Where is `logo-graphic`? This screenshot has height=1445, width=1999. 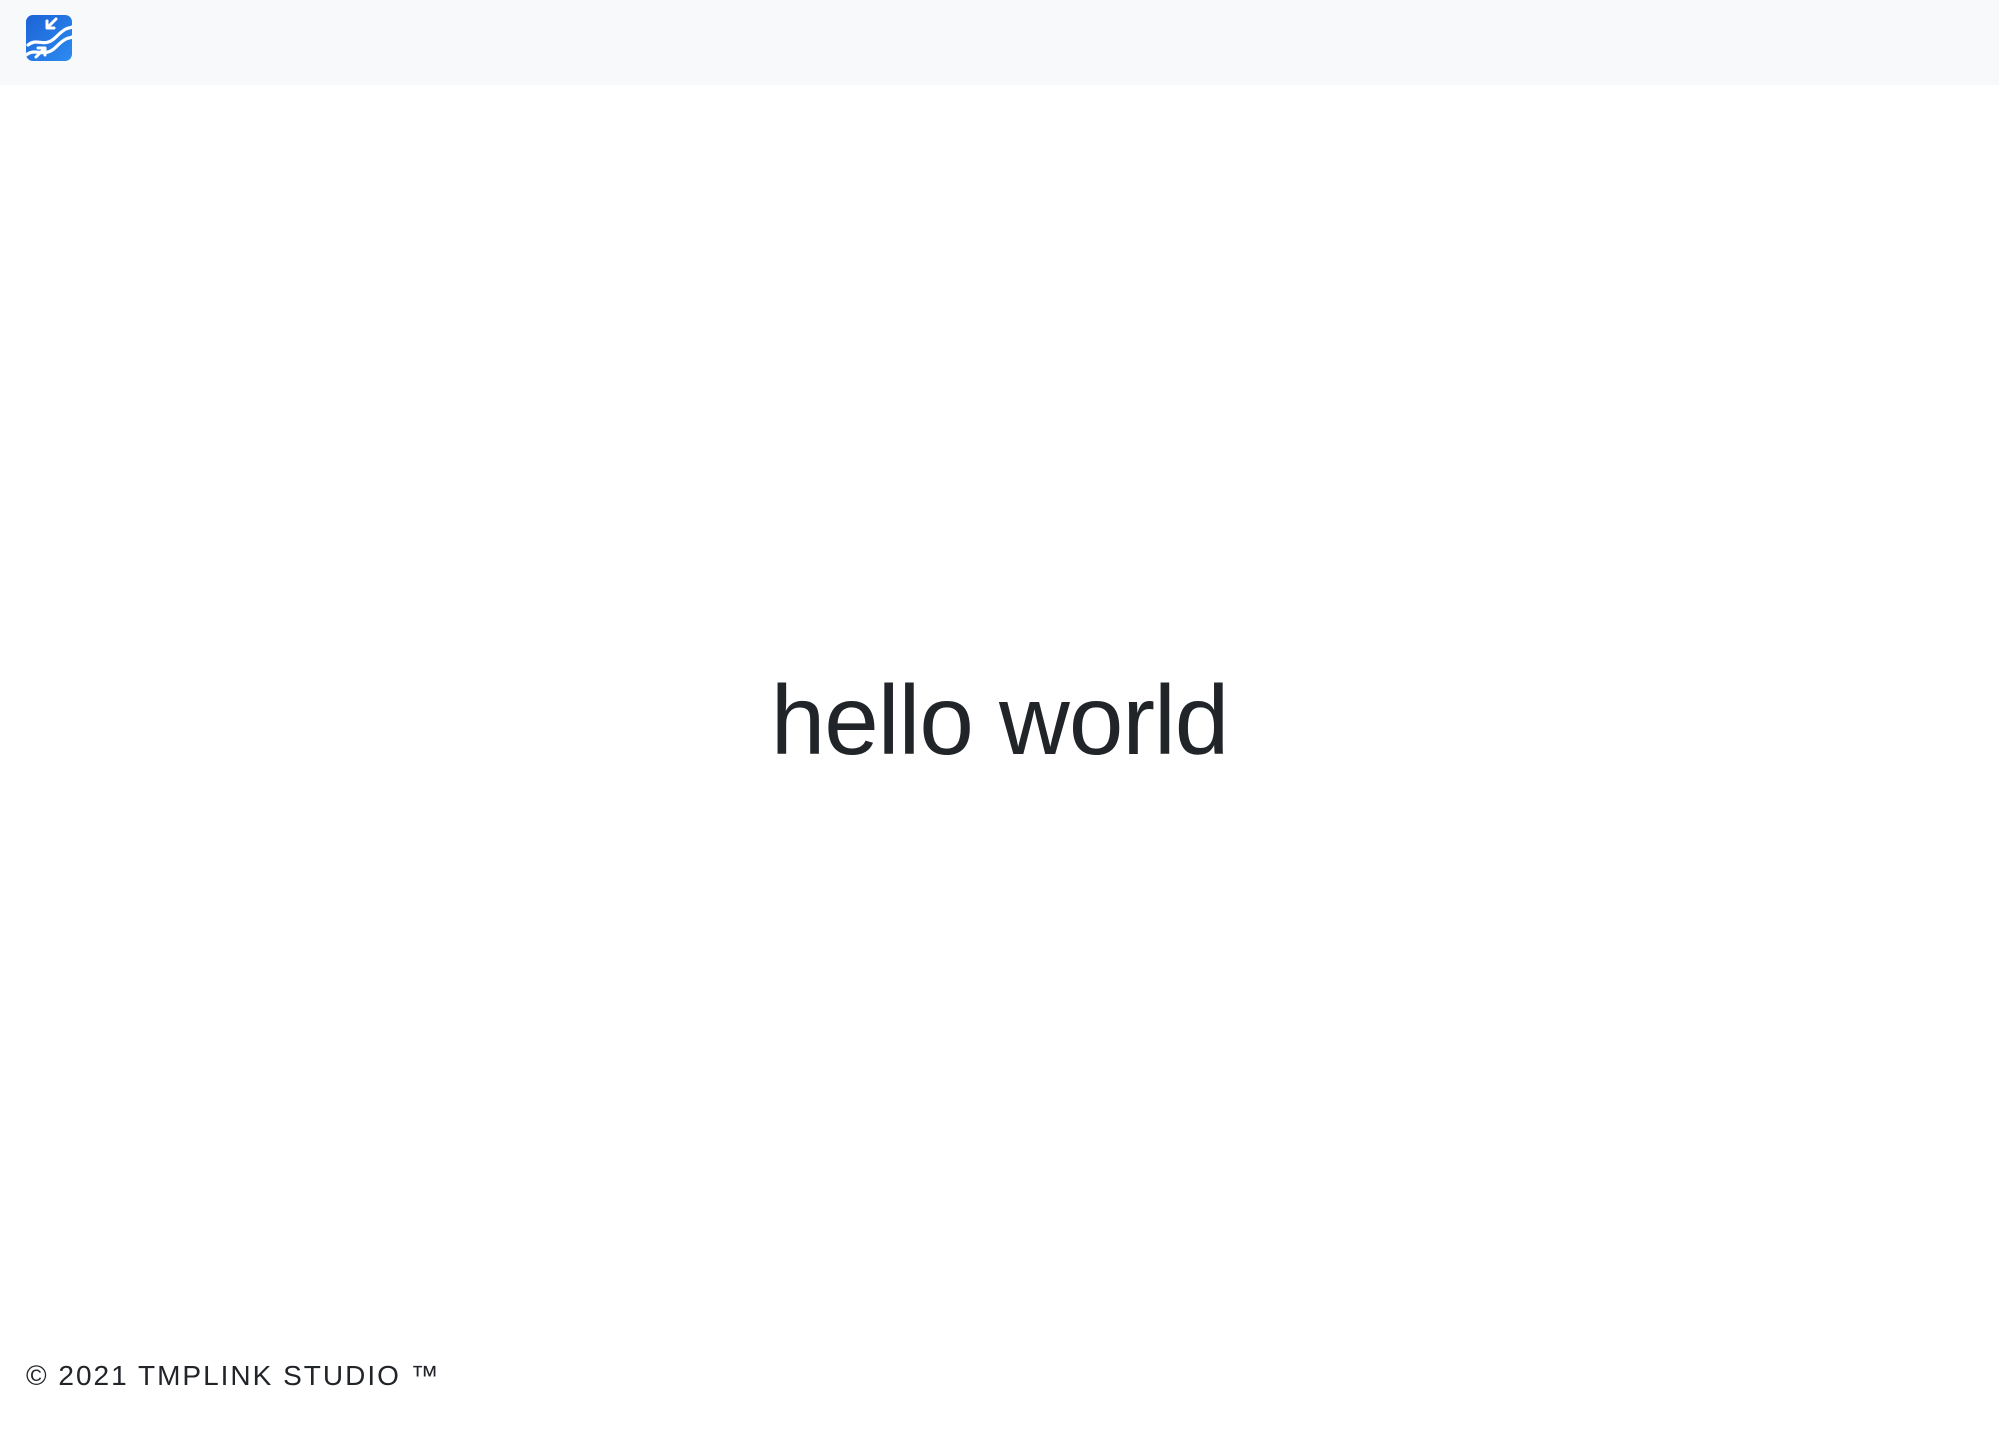 logo-graphic is located at coordinates (49, 38).